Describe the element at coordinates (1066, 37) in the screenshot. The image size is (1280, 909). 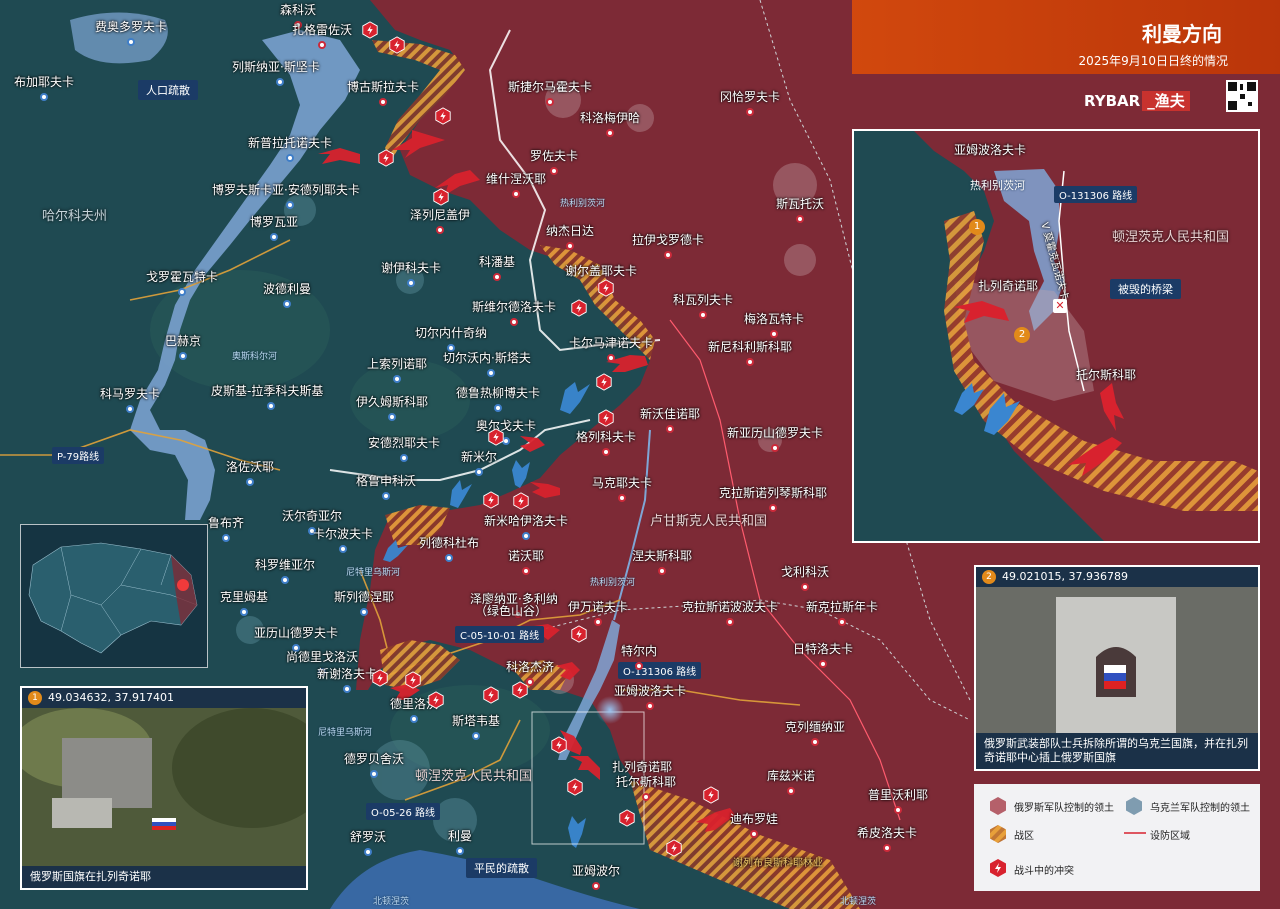
I see `title-banner: 利曼方向 2025年9月10日日终的情况` at that location.